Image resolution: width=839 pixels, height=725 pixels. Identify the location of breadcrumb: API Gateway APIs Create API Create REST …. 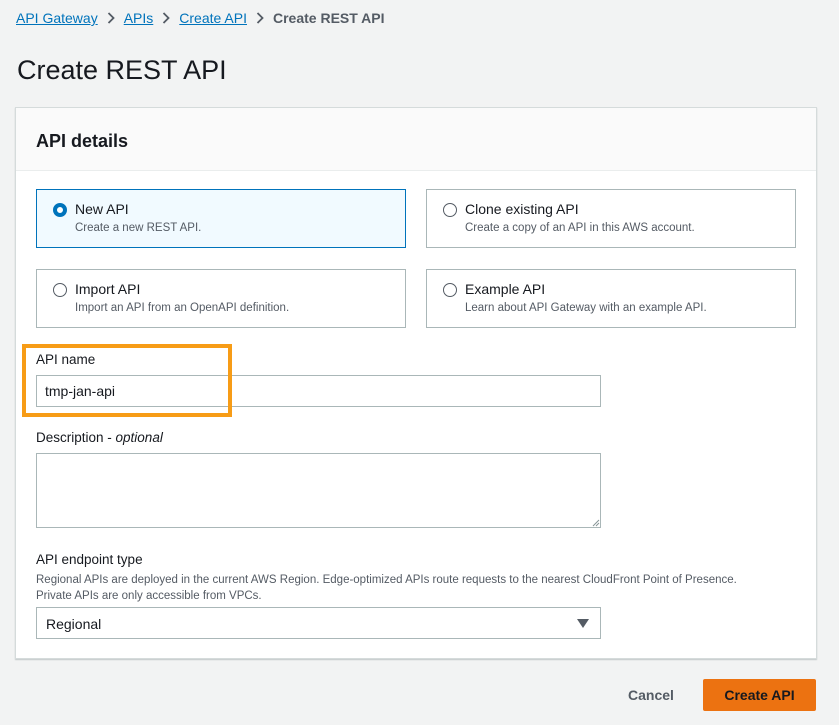
(200, 18).